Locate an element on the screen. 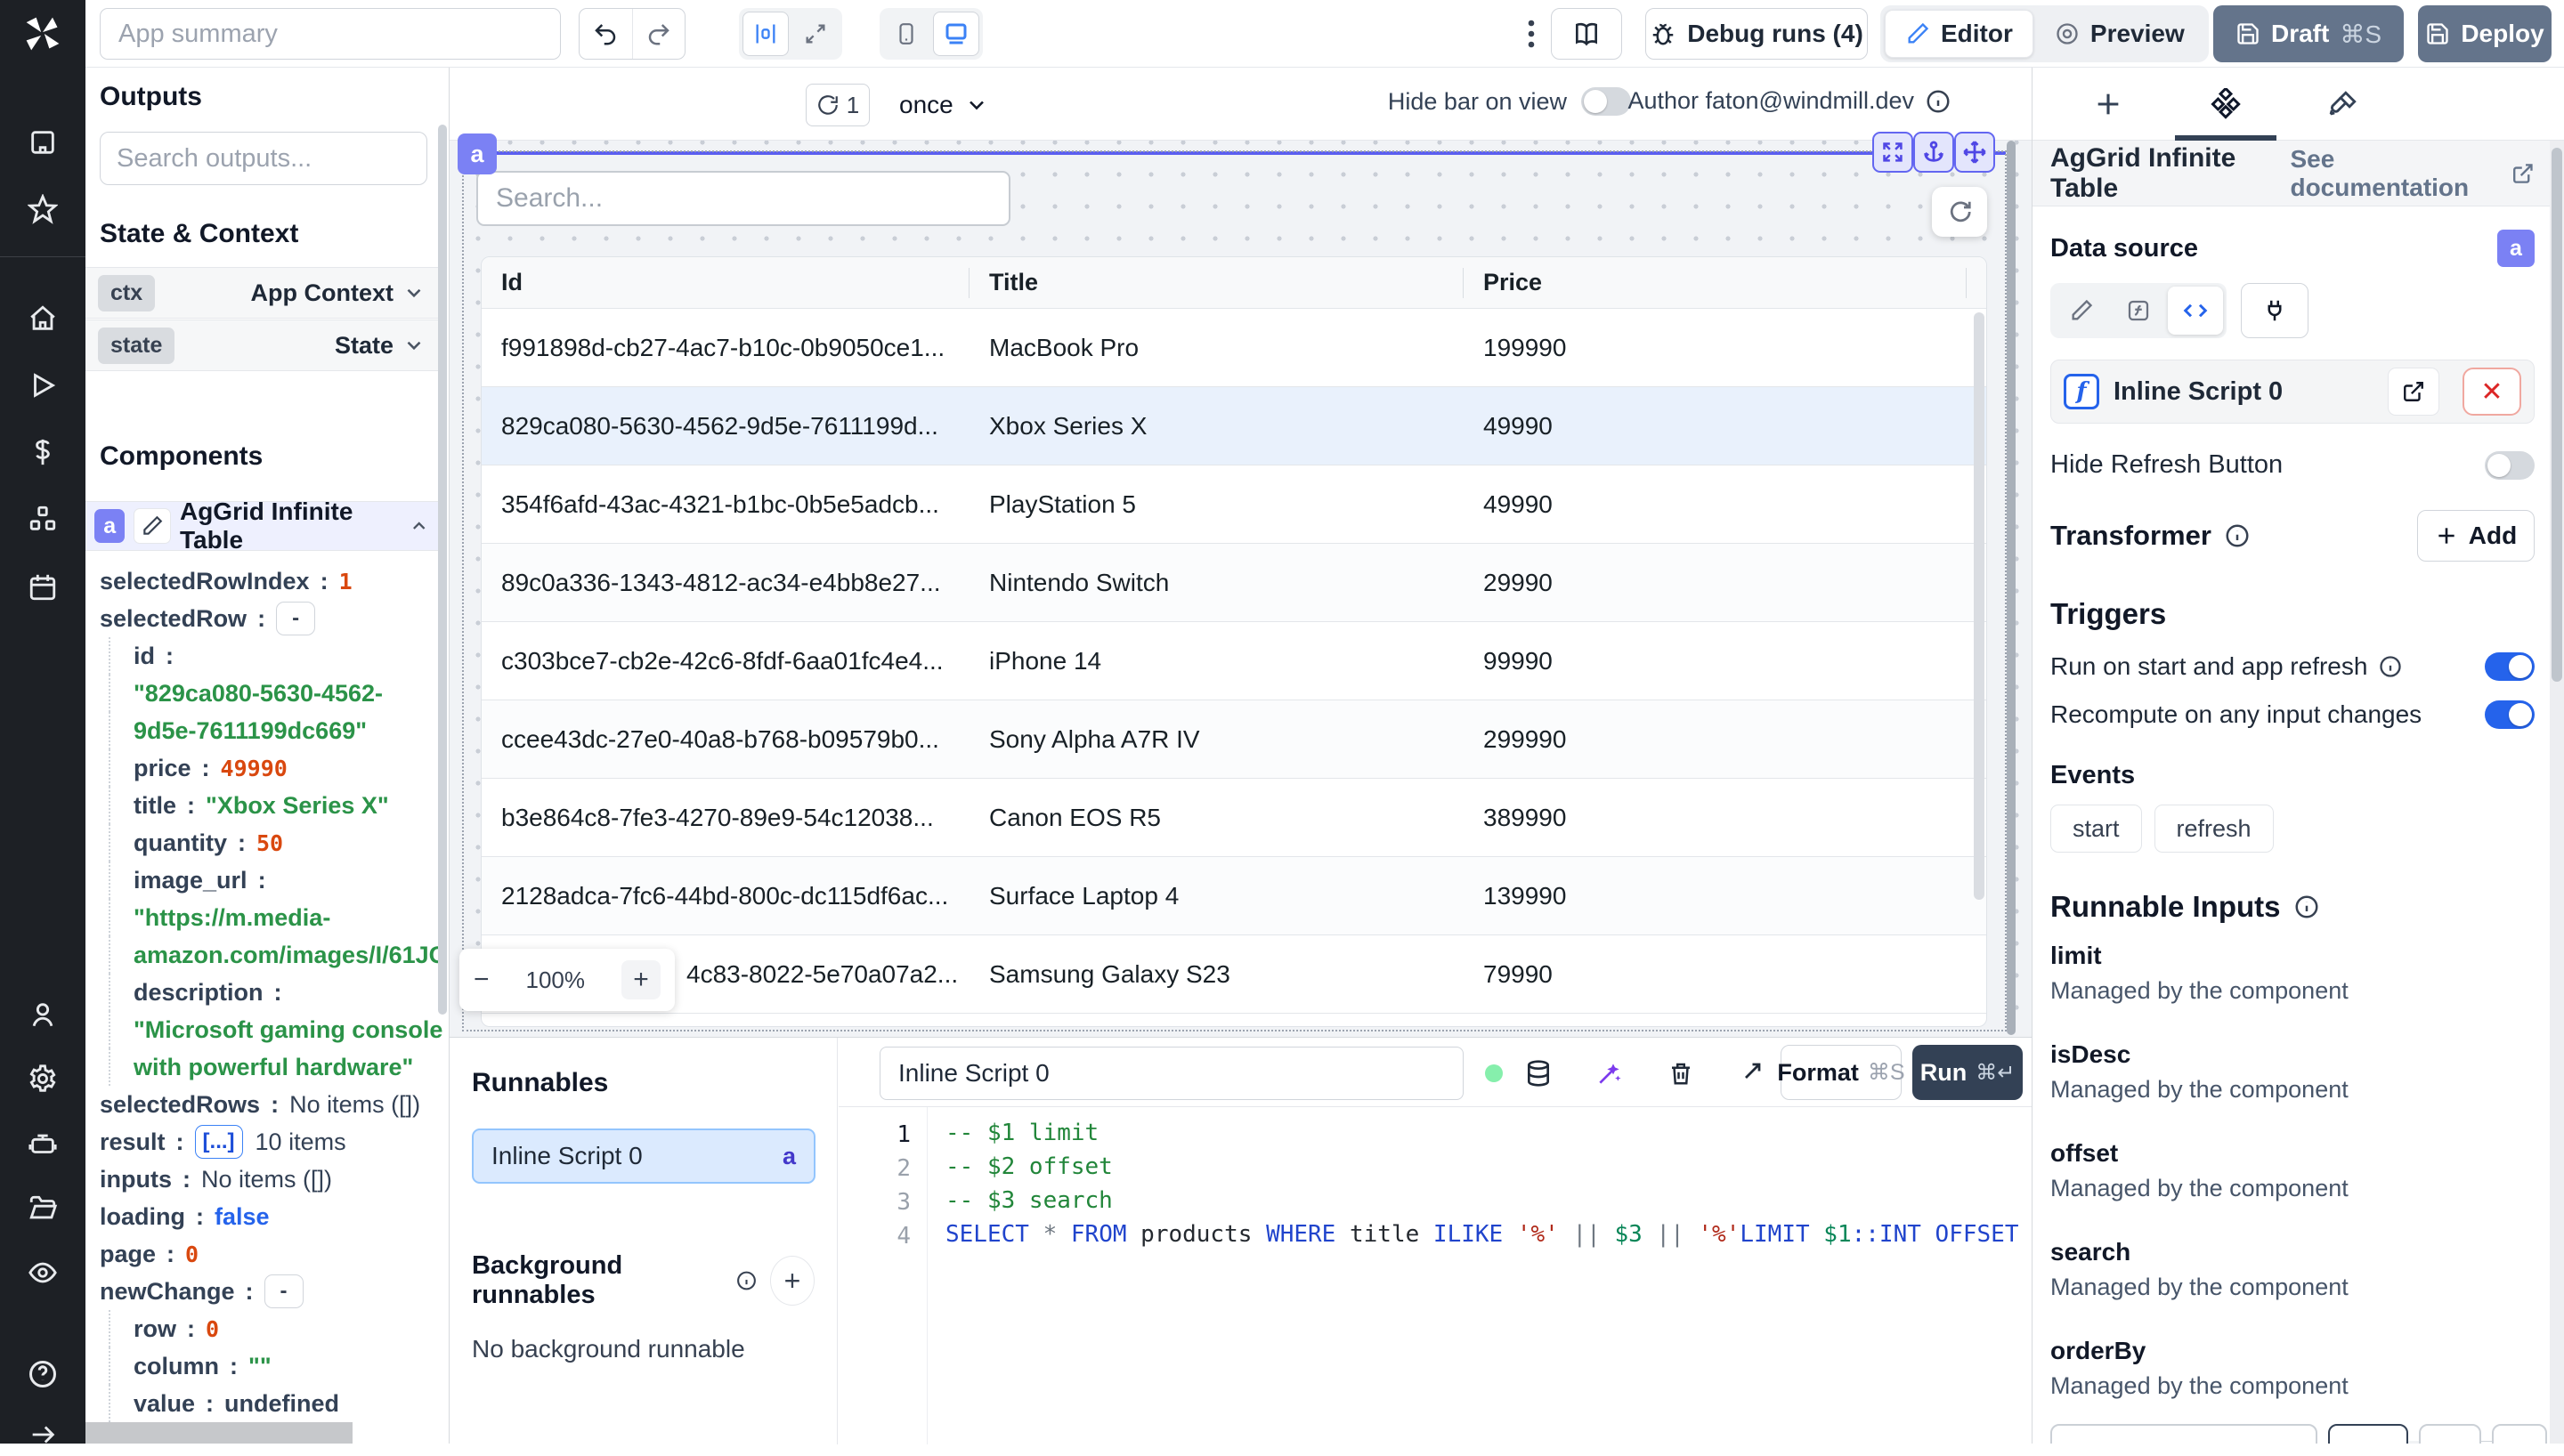  workspace-icon is located at coordinates (42, 142).